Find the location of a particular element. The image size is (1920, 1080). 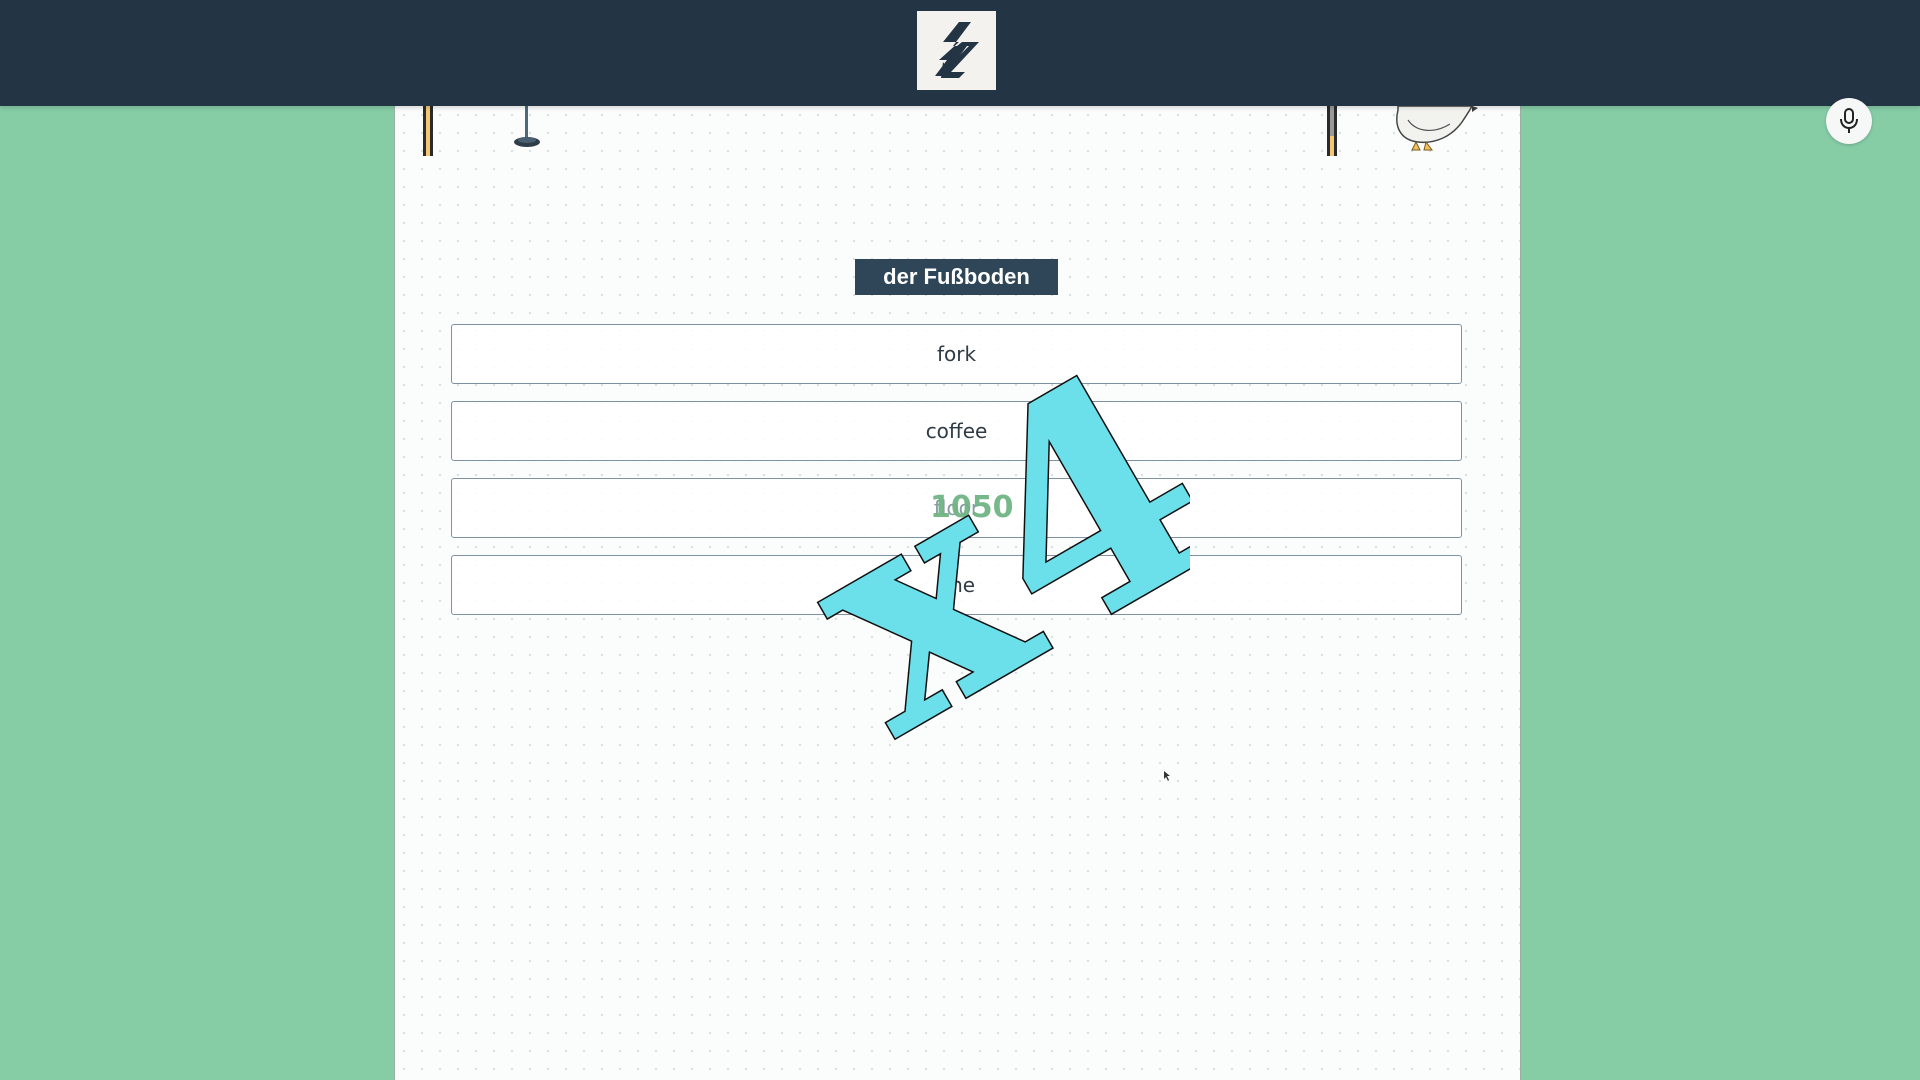

lightning-arrow-logo-icon is located at coordinates (956, 49).